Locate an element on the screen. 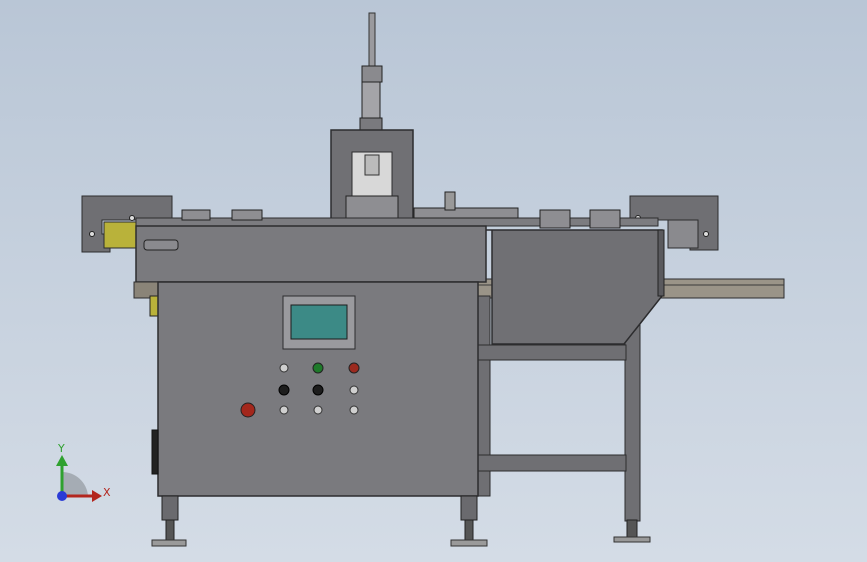 Image resolution: width=867 pixels, height=562 pixels. press-die is located at coordinates (372, 165).